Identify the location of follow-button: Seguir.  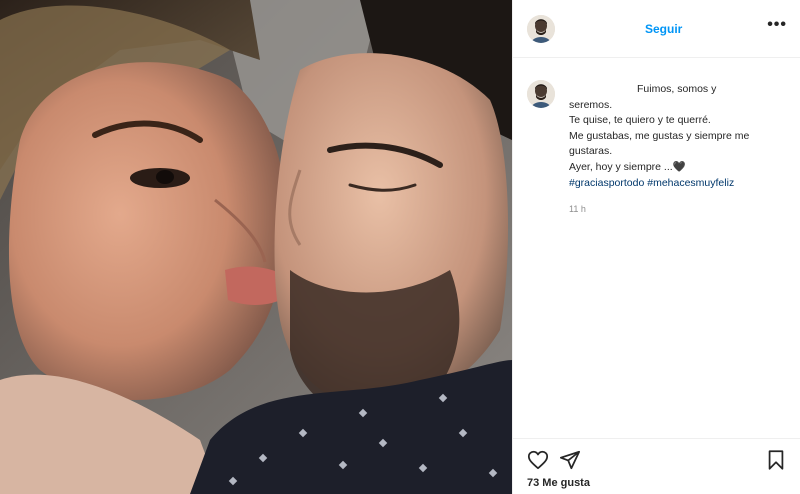
(663, 29).